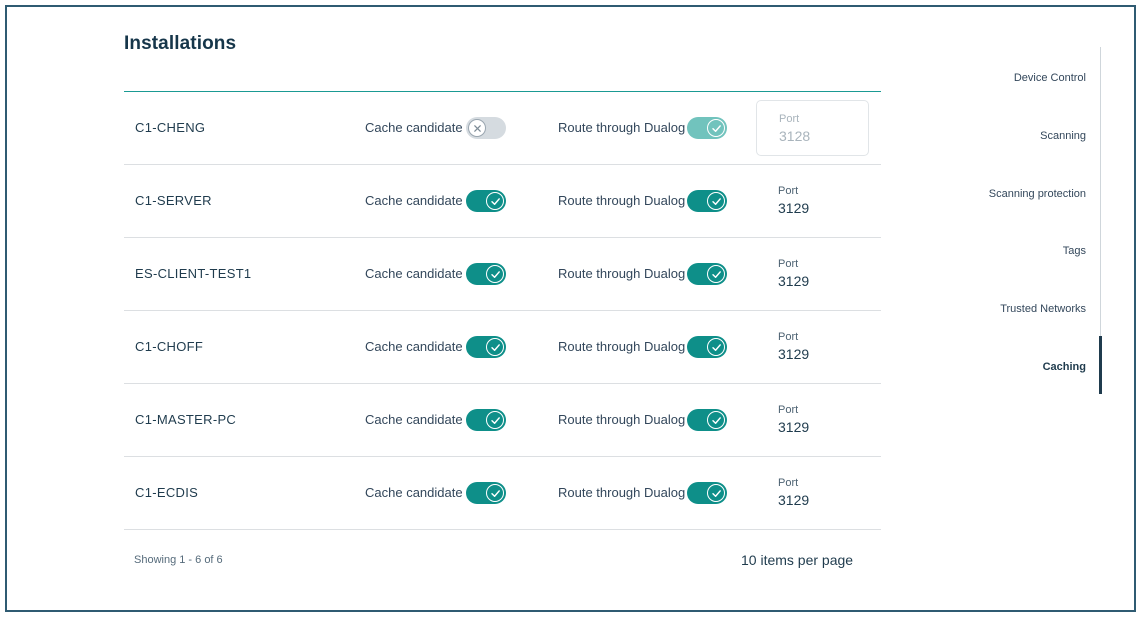  What do you see at coordinates (167, 492) in the screenshot?
I see `installation-name: C1-ECDIS` at bounding box center [167, 492].